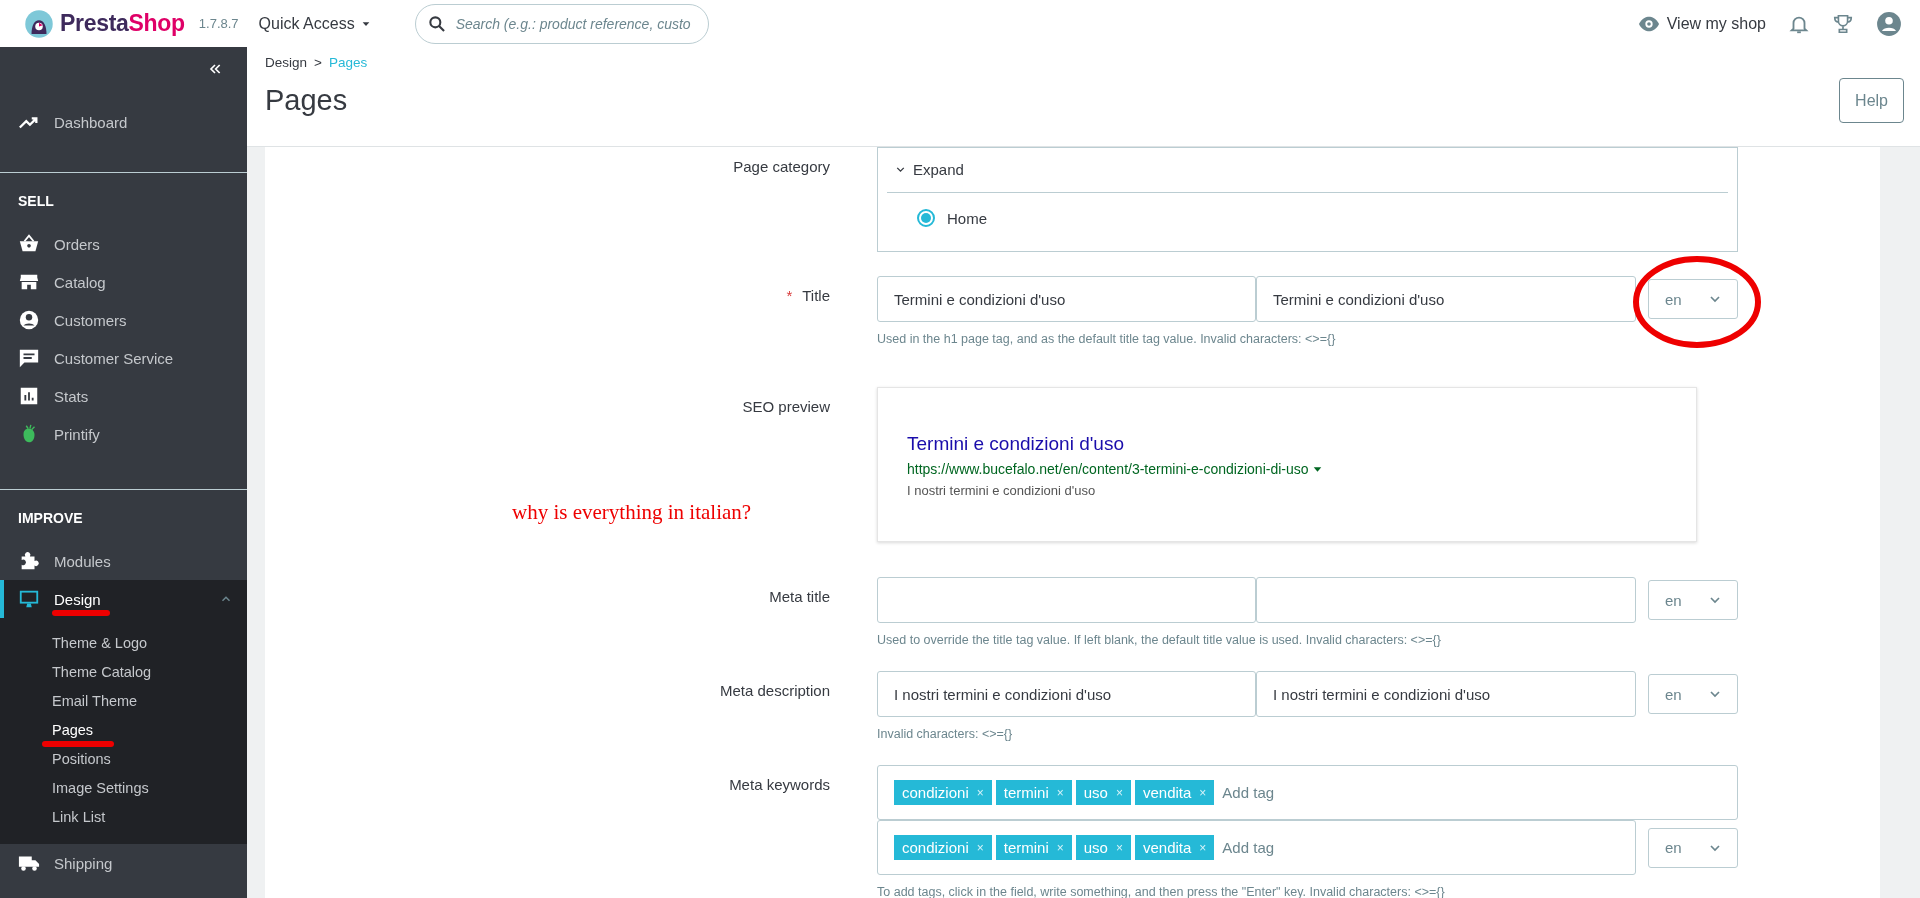 This screenshot has width=1920, height=898. I want to click on chart-icon, so click(29, 396).